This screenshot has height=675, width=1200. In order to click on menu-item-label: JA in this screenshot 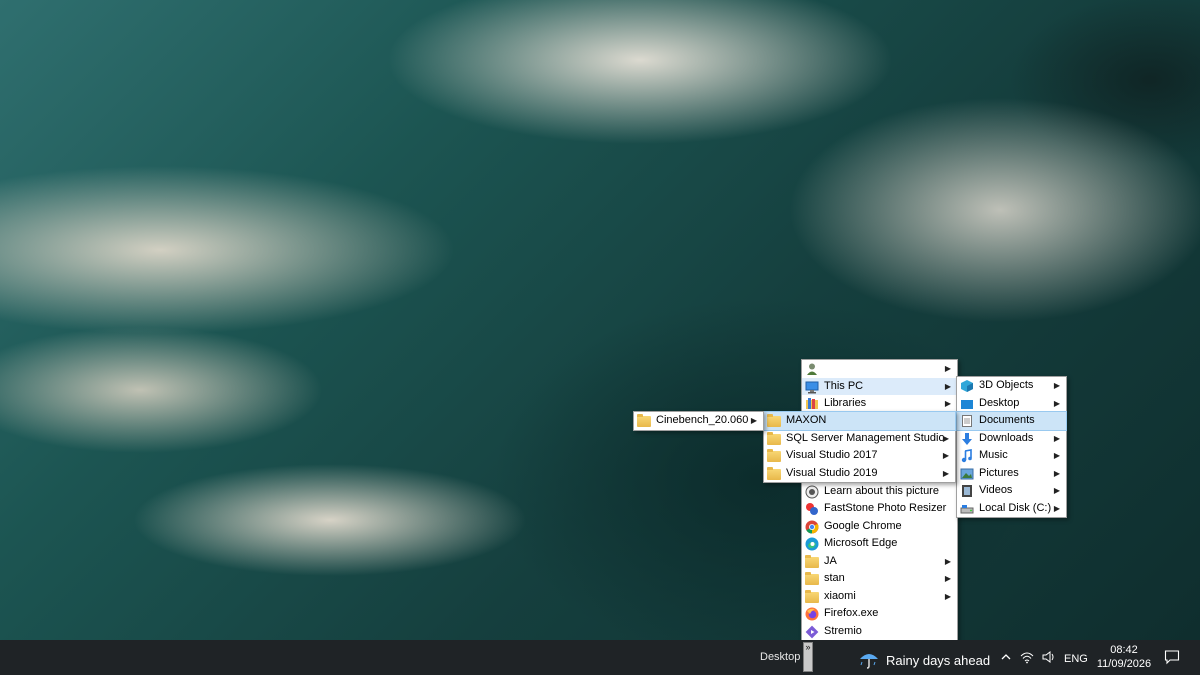, I will do `click(830, 560)`.